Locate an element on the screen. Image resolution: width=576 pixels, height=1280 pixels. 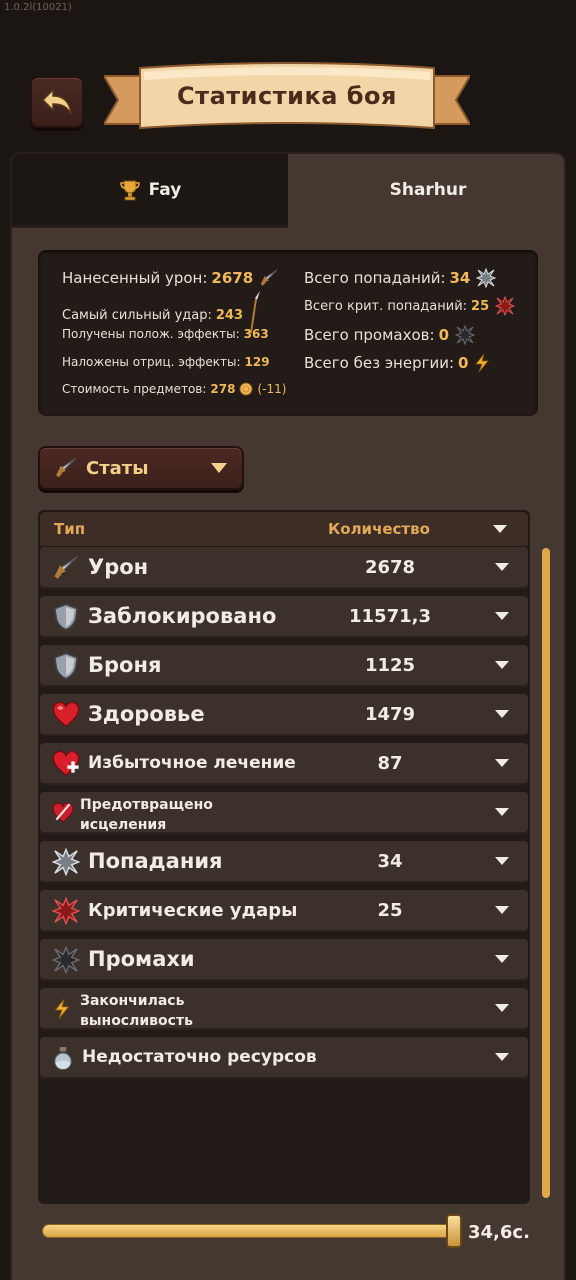
table-row: Закончилась выносливость is located at coordinates (284, 1009).